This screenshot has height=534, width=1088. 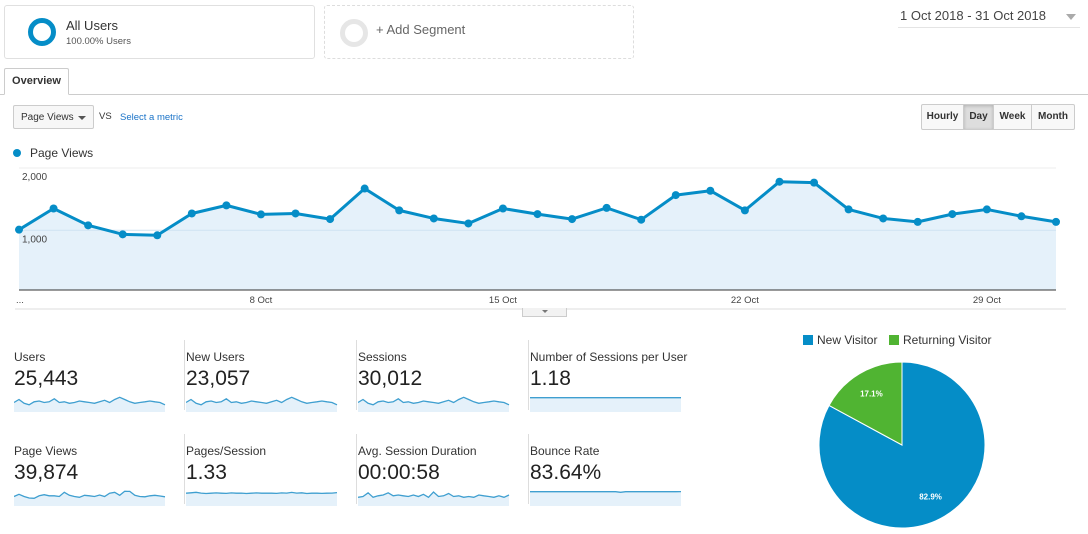 I want to click on legend-label: New Visitor, so click(x=847, y=340).